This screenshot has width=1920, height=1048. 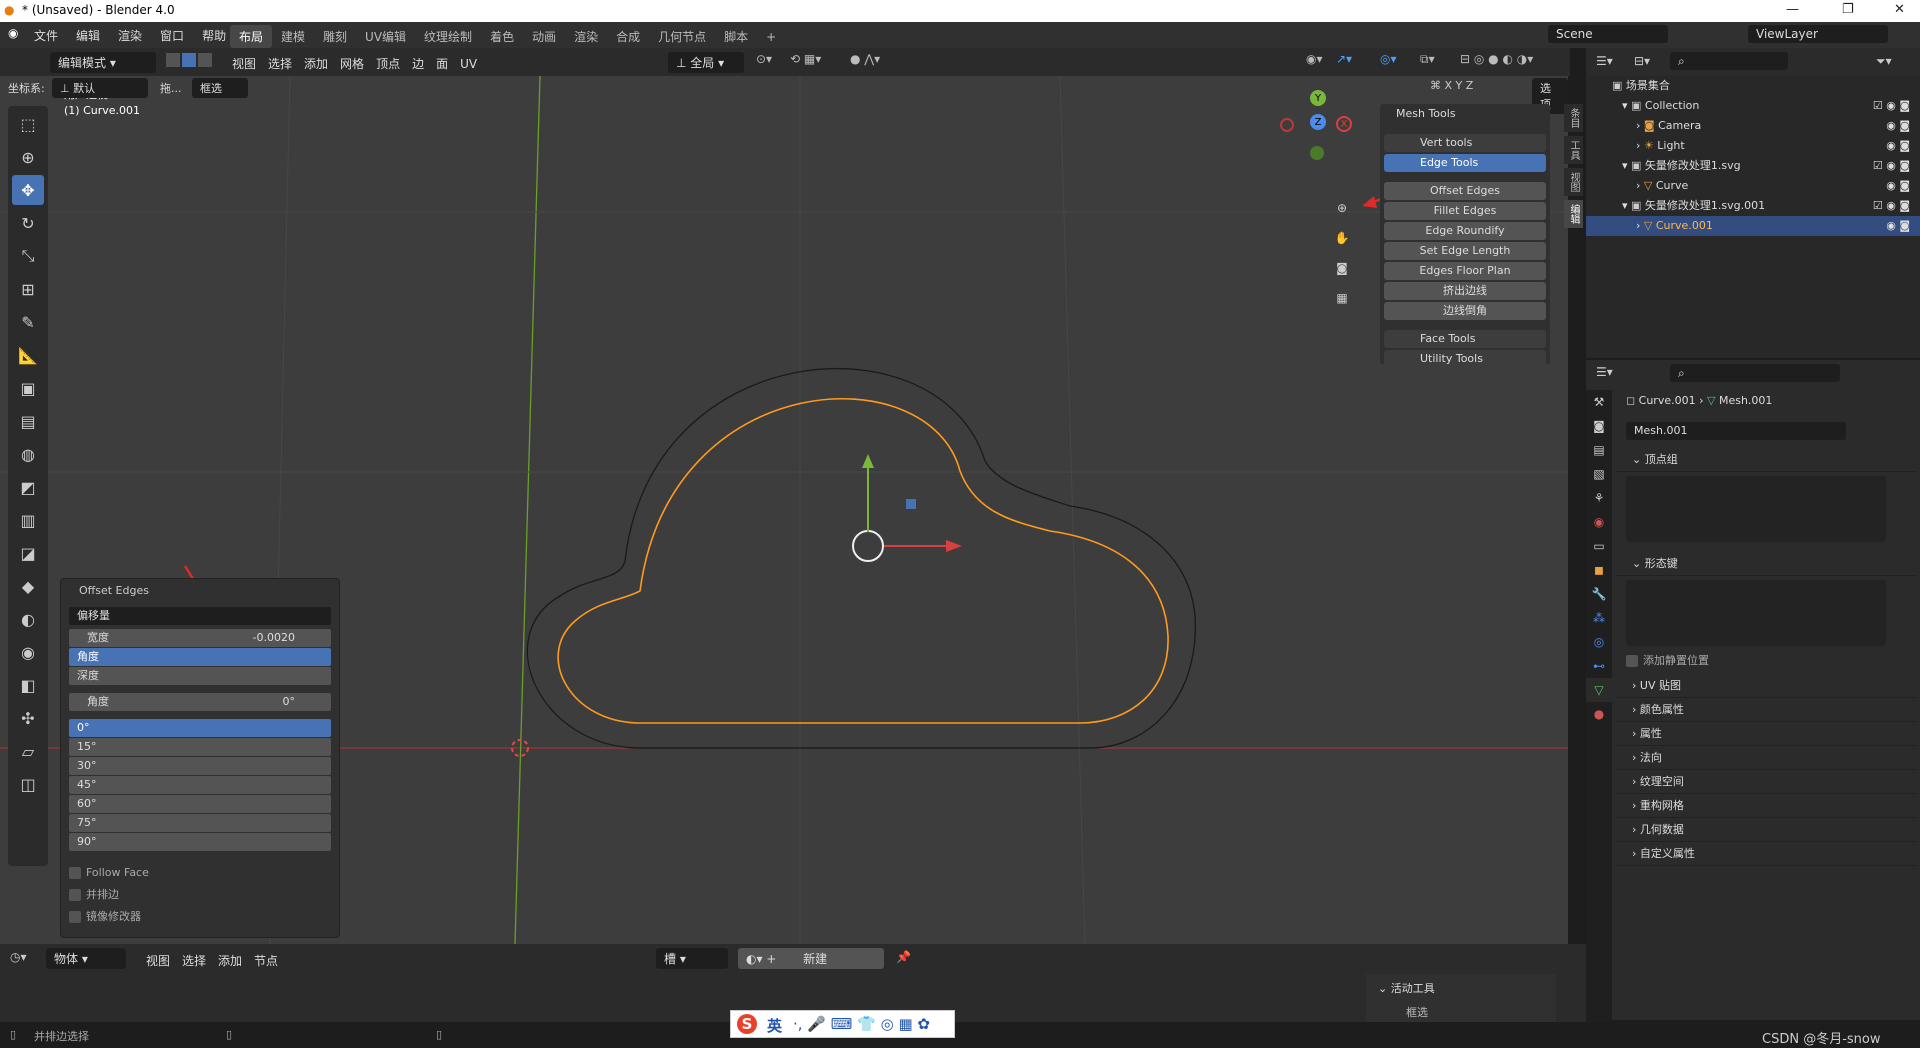 I want to click on gizmo-x-icon: X, so click(x=1344, y=124).